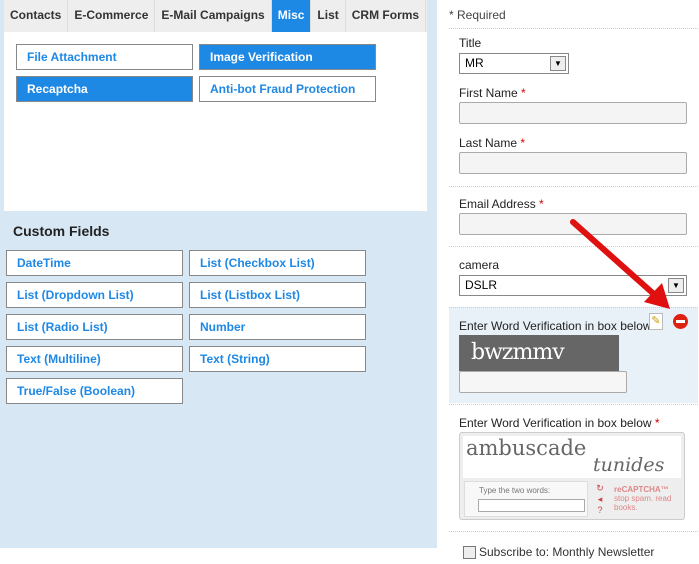  What do you see at coordinates (620, 264) in the screenshot?
I see `red-arrow-annotation` at bounding box center [620, 264].